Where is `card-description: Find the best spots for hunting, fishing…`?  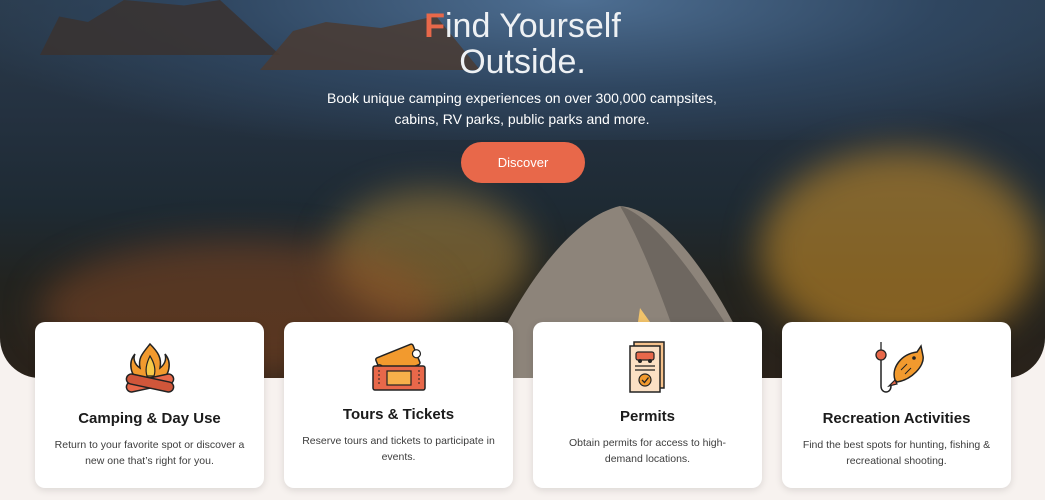 card-description: Find the best spots for hunting, fishing… is located at coordinates (896, 453).